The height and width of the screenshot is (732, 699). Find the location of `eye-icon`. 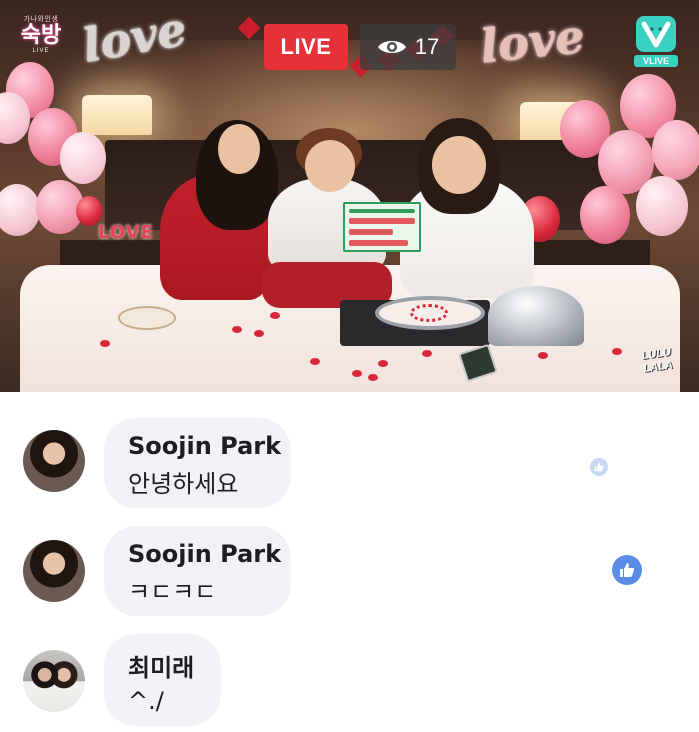

eye-icon is located at coordinates (391, 47).